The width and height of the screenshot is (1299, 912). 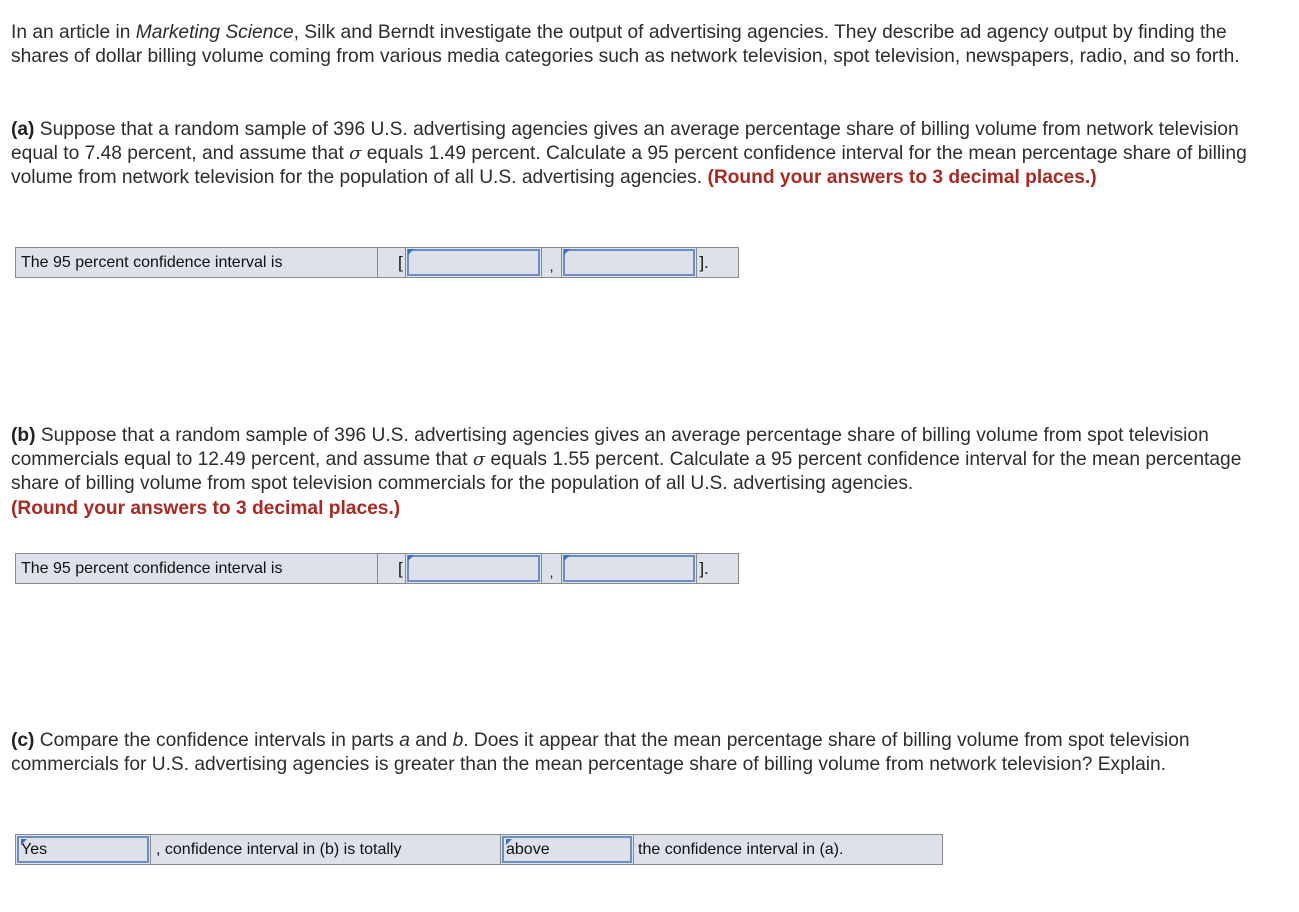 What do you see at coordinates (326, 849) in the screenshot?
I see `part-c-middle-text: , confidence interval in (b) is totally` at bounding box center [326, 849].